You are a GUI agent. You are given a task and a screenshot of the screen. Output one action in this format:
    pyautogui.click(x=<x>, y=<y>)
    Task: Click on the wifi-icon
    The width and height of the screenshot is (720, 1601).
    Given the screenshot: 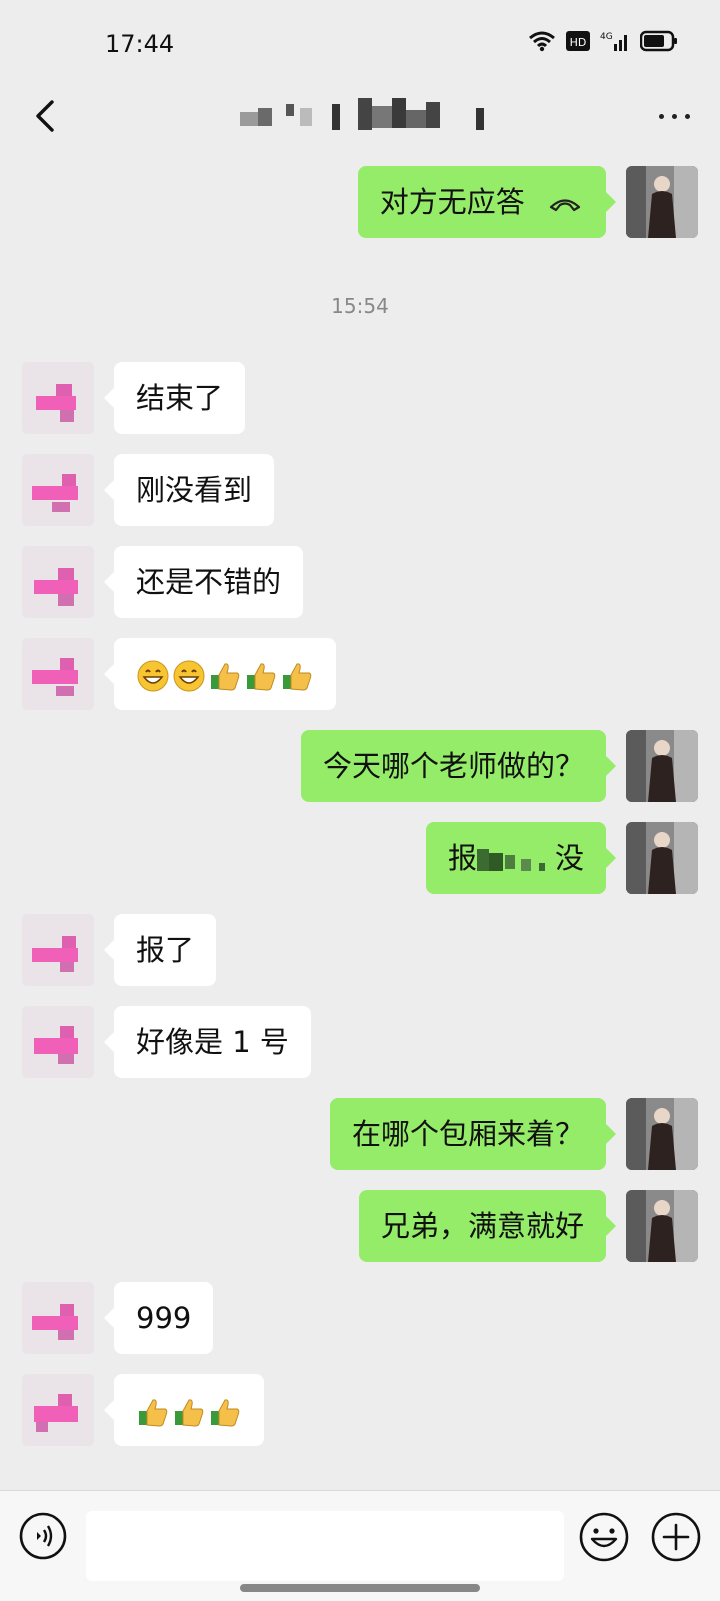 What is the action you would take?
    pyautogui.click(x=542, y=41)
    